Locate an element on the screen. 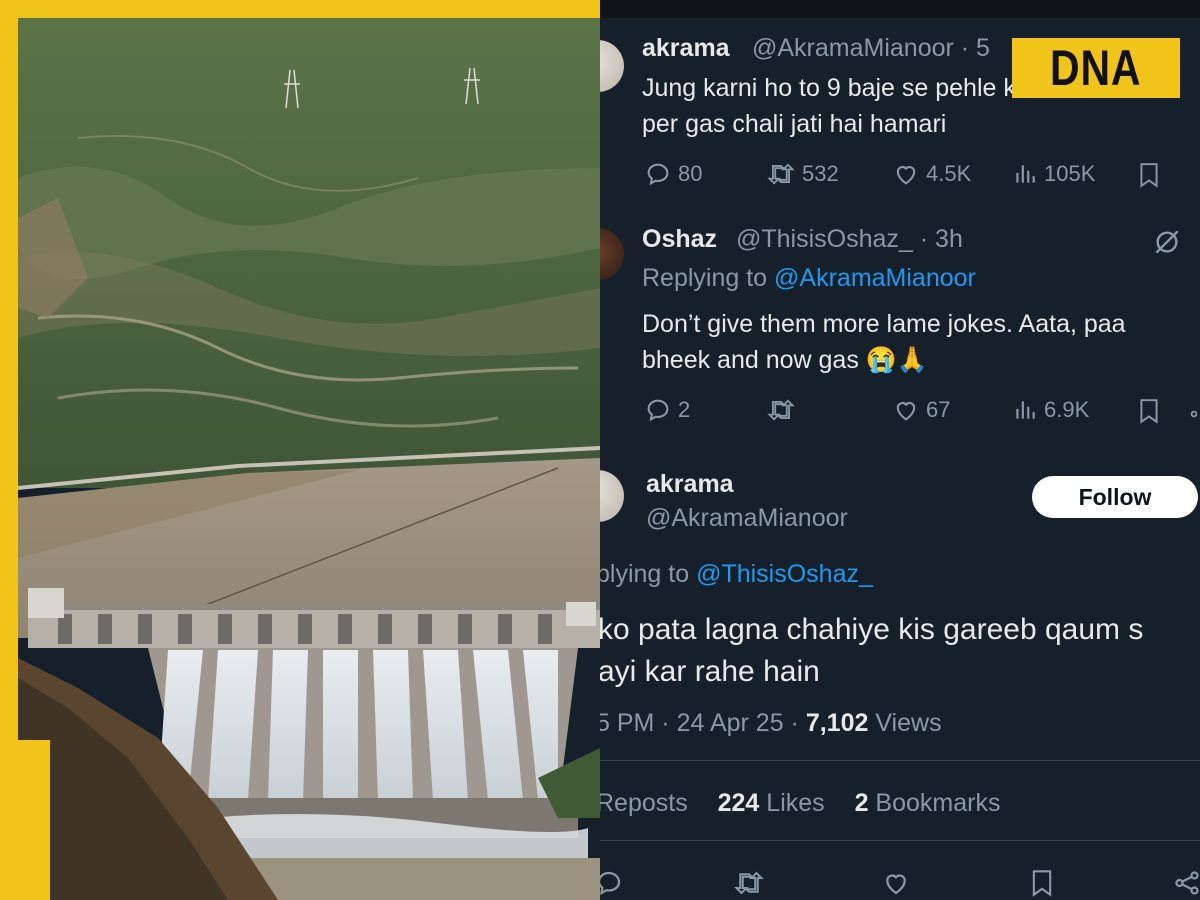 This screenshot has width=1200, height=900. tweet-author-name: Oshaz is located at coordinates (679, 239).